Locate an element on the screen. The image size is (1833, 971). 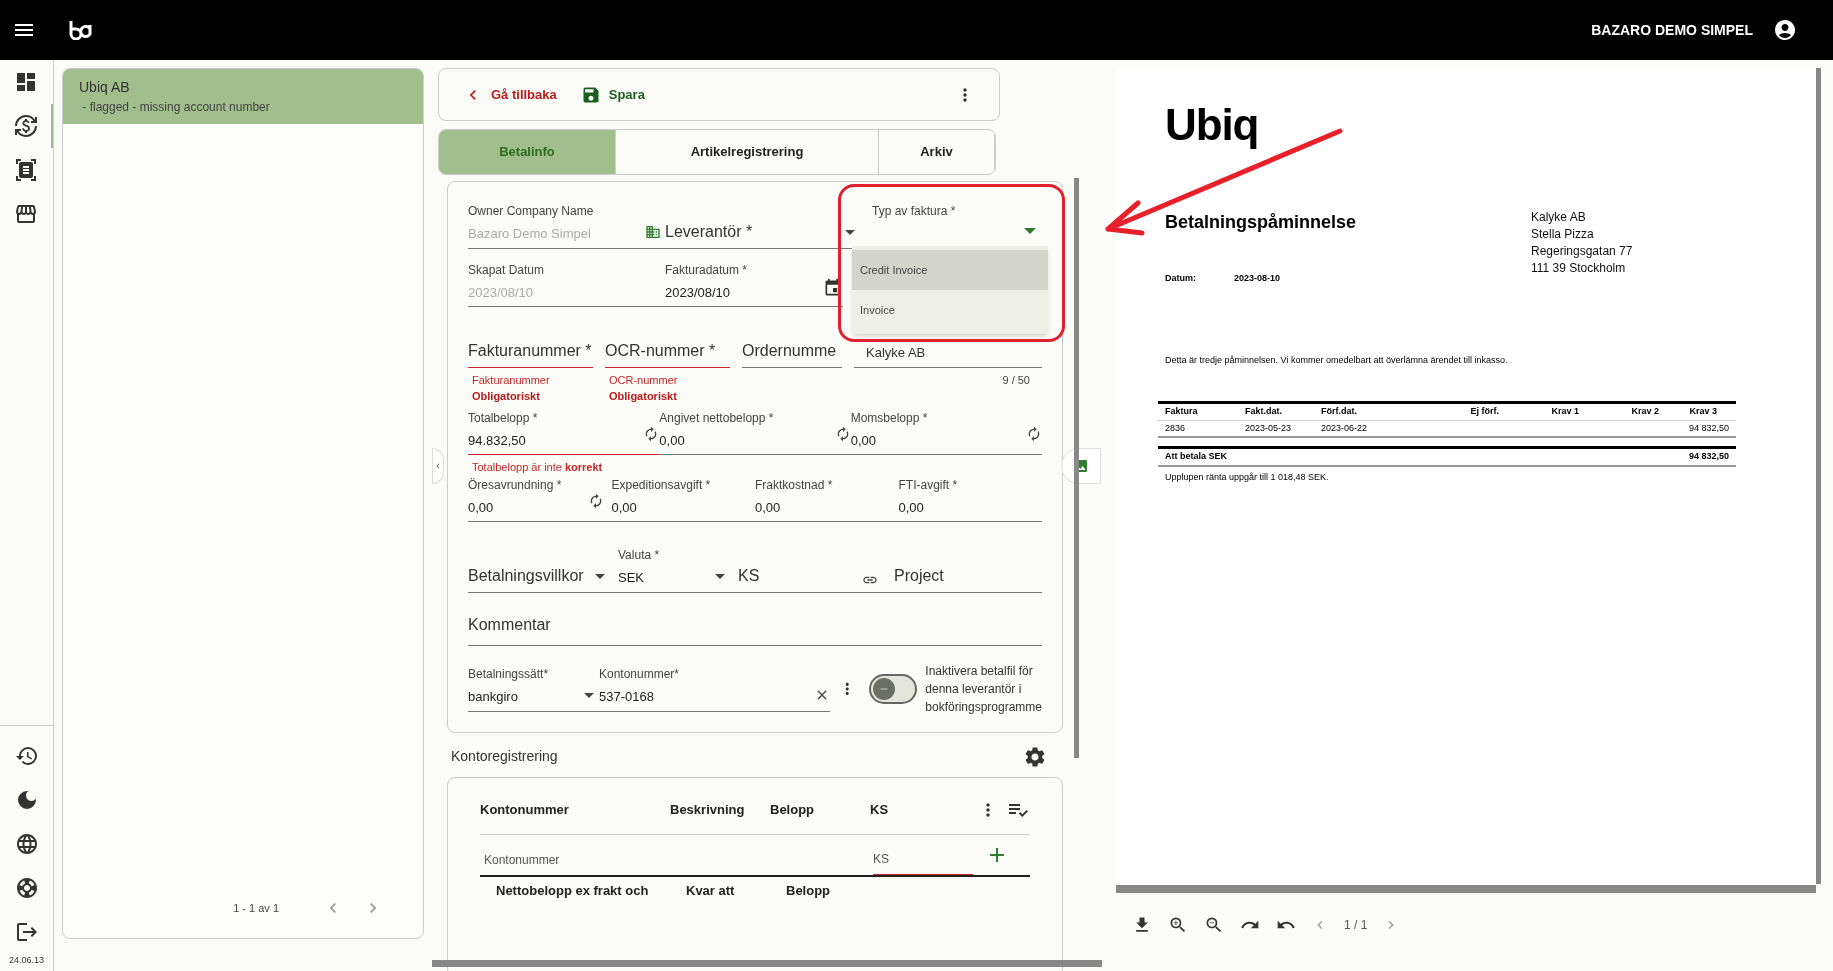
invoice-number-field: Fakturanummer * is located at coordinates (530, 349).